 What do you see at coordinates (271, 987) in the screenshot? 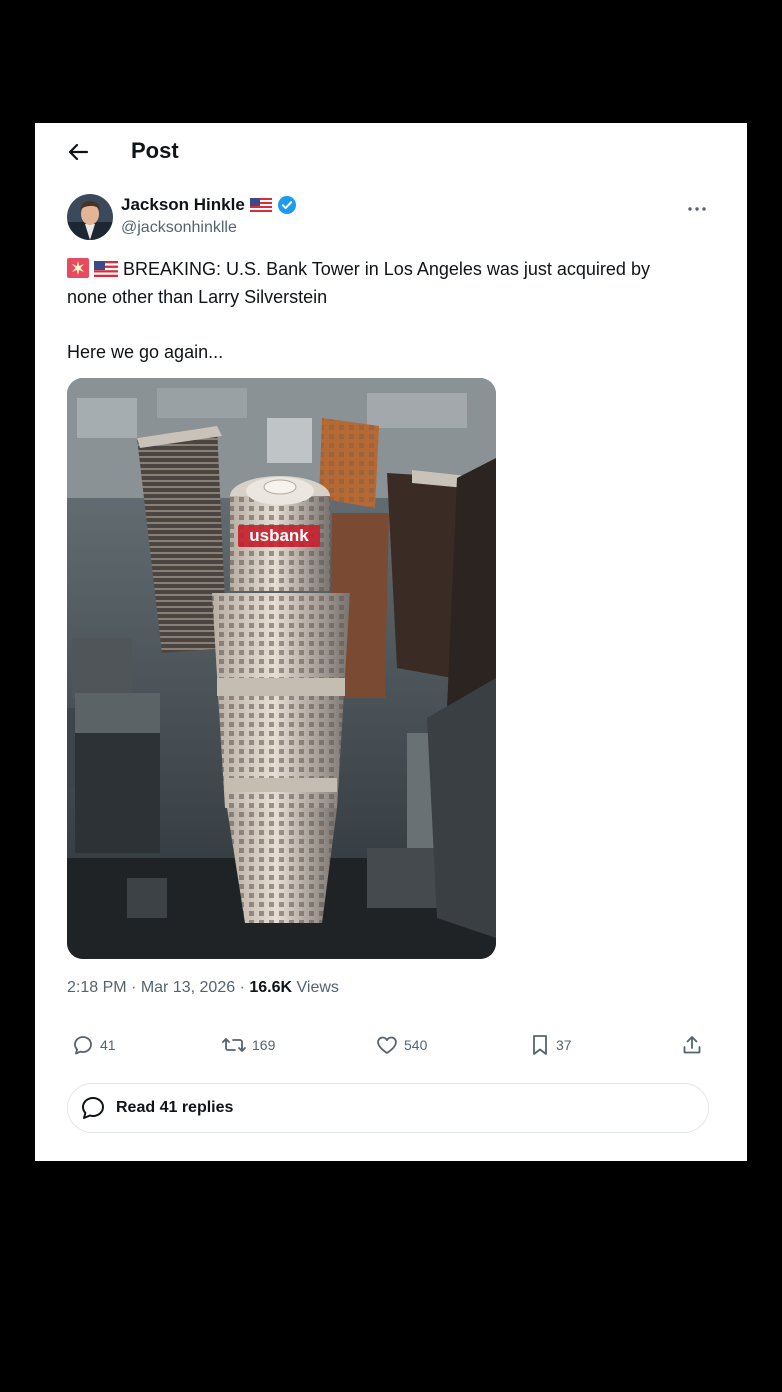
I see `views-count: 16.6K` at bounding box center [271, 987].